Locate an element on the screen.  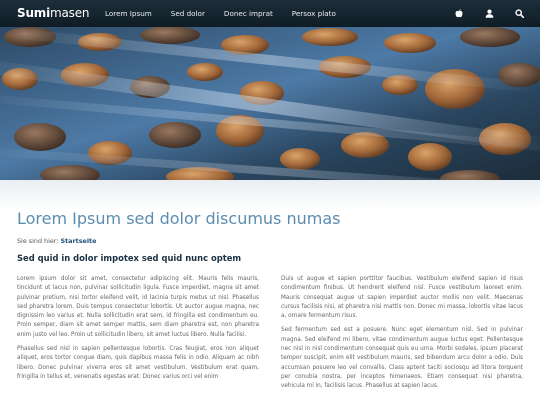
brand-logo: Sumimasen is located at coordinates (53, 13).